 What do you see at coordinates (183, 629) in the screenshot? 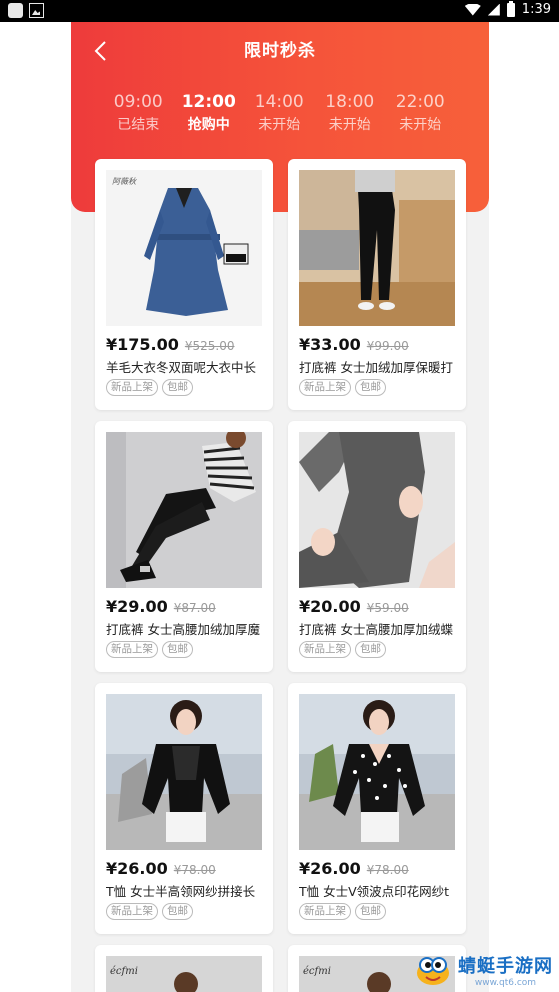
I see `product-name: 打底裤 女士高腰加绒加厚魔` at bounding box center [183, 629].